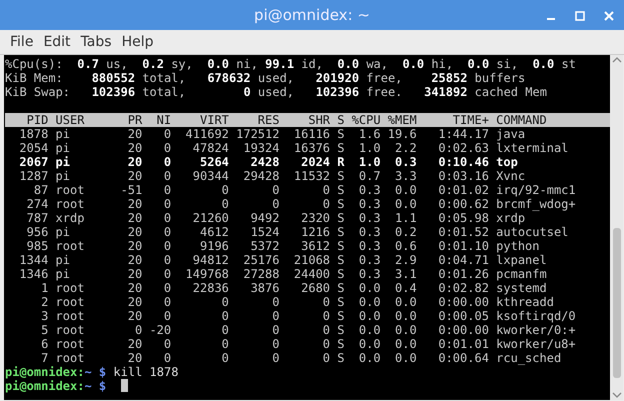 This screenshot has width=624, height=401. Describe the element at coordinates (463, 302) in the screenshot. I see `table-cell-text: 0:00.00` at that location.